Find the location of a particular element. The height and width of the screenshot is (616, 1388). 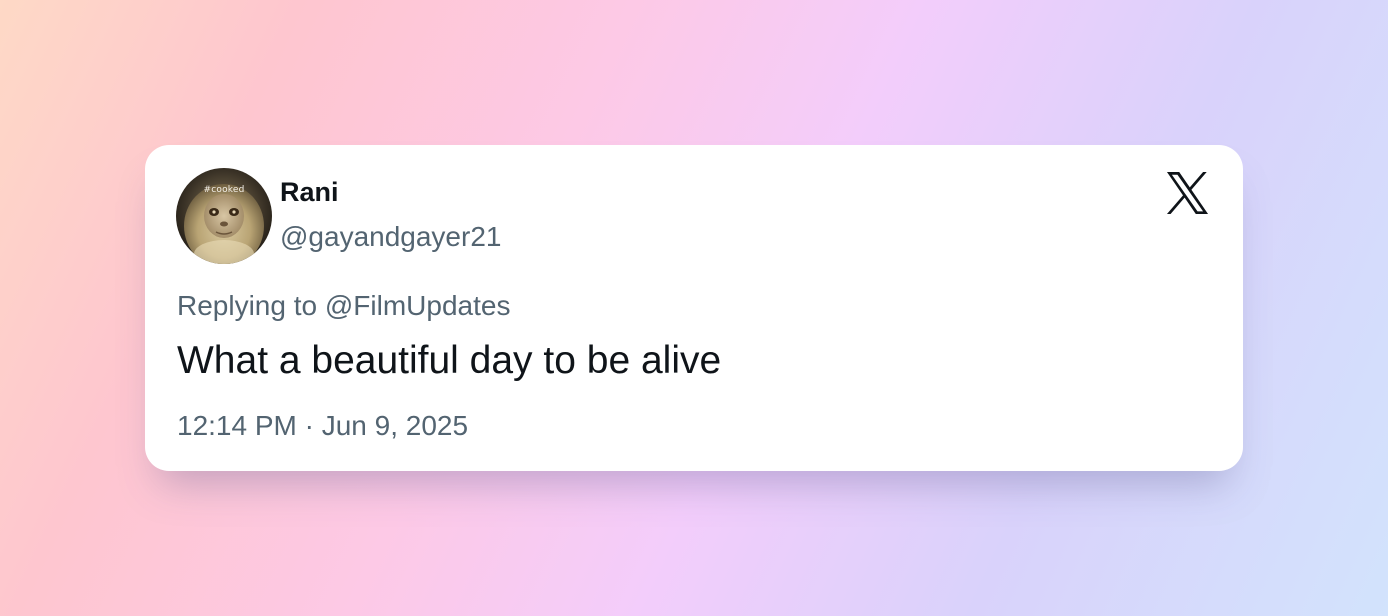

author-name: Rani is located at coordinates (309, 192).